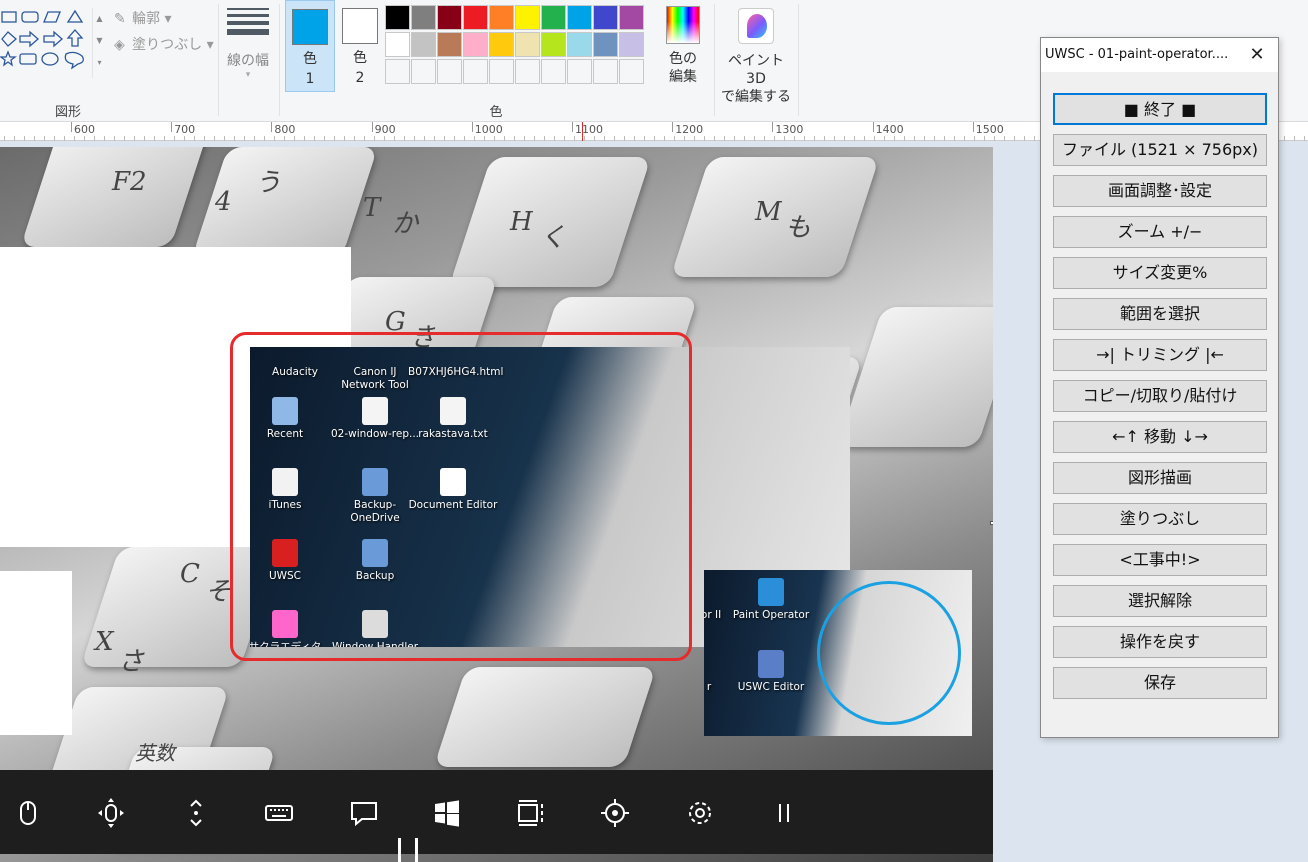 This screenshot has height=862, width=1308. Describe the element at coordinates (771, 592) in the screenshot. I see `paint-operator-icon` at that location.